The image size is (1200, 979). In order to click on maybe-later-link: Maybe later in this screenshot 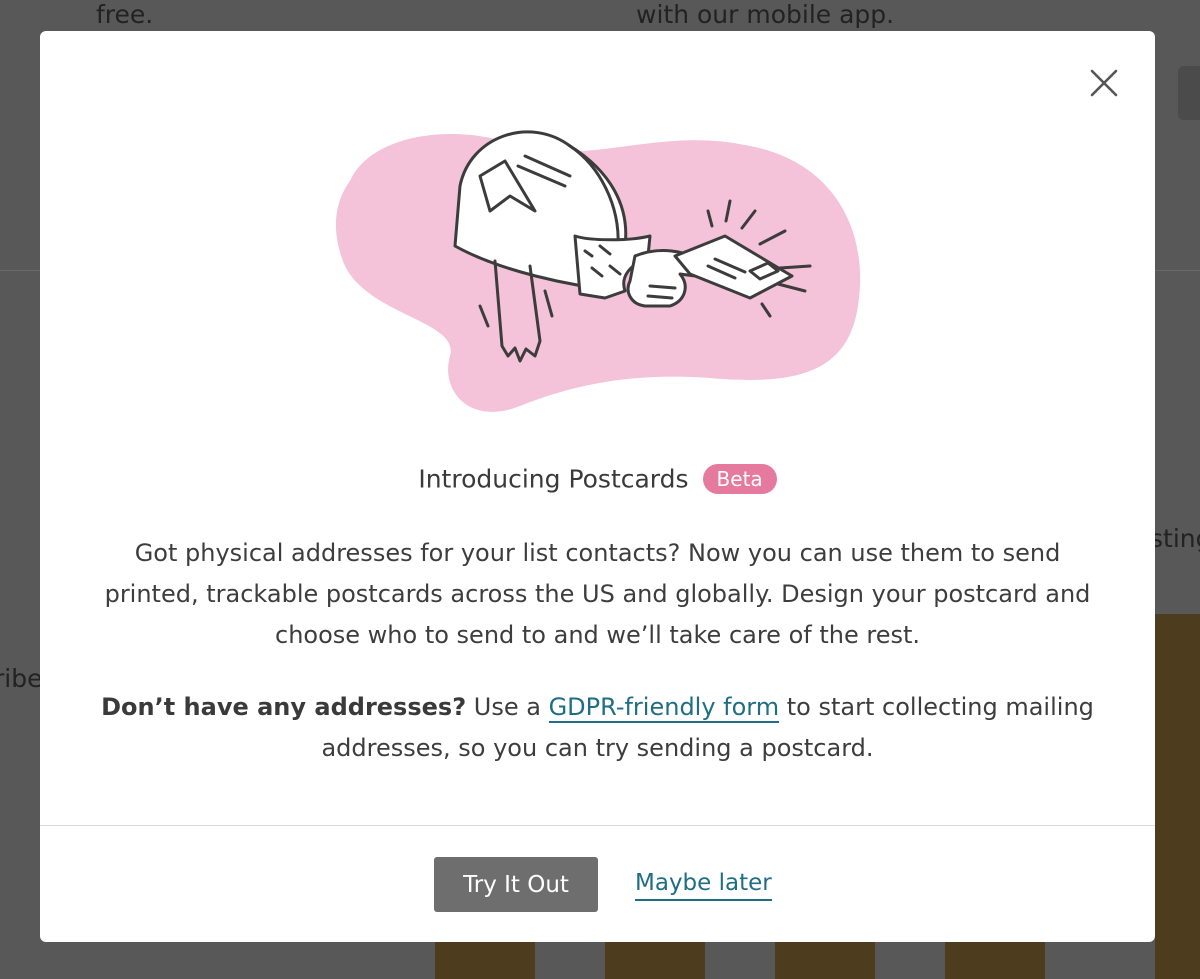, I will do `click(703, 884)`.